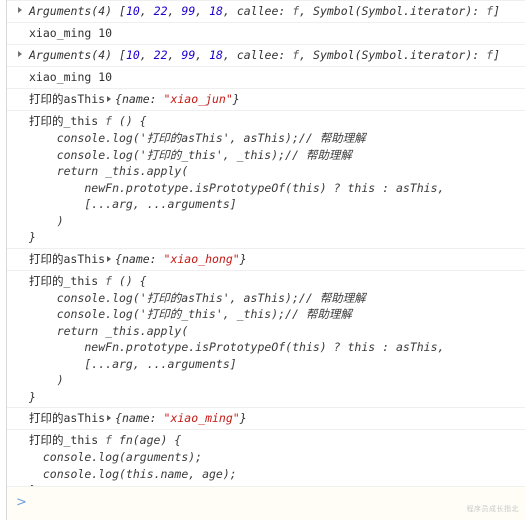  What do you see at coordinates (150, 440) in the screenshot?
I see `function-signature: fn(age) {` at bounding box center [150, 440].